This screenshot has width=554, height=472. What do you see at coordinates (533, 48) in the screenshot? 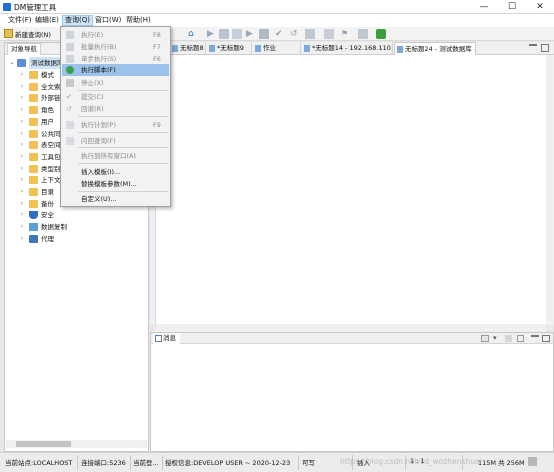
I see `minimize-editor-icon` at bounding box center [533, 48].